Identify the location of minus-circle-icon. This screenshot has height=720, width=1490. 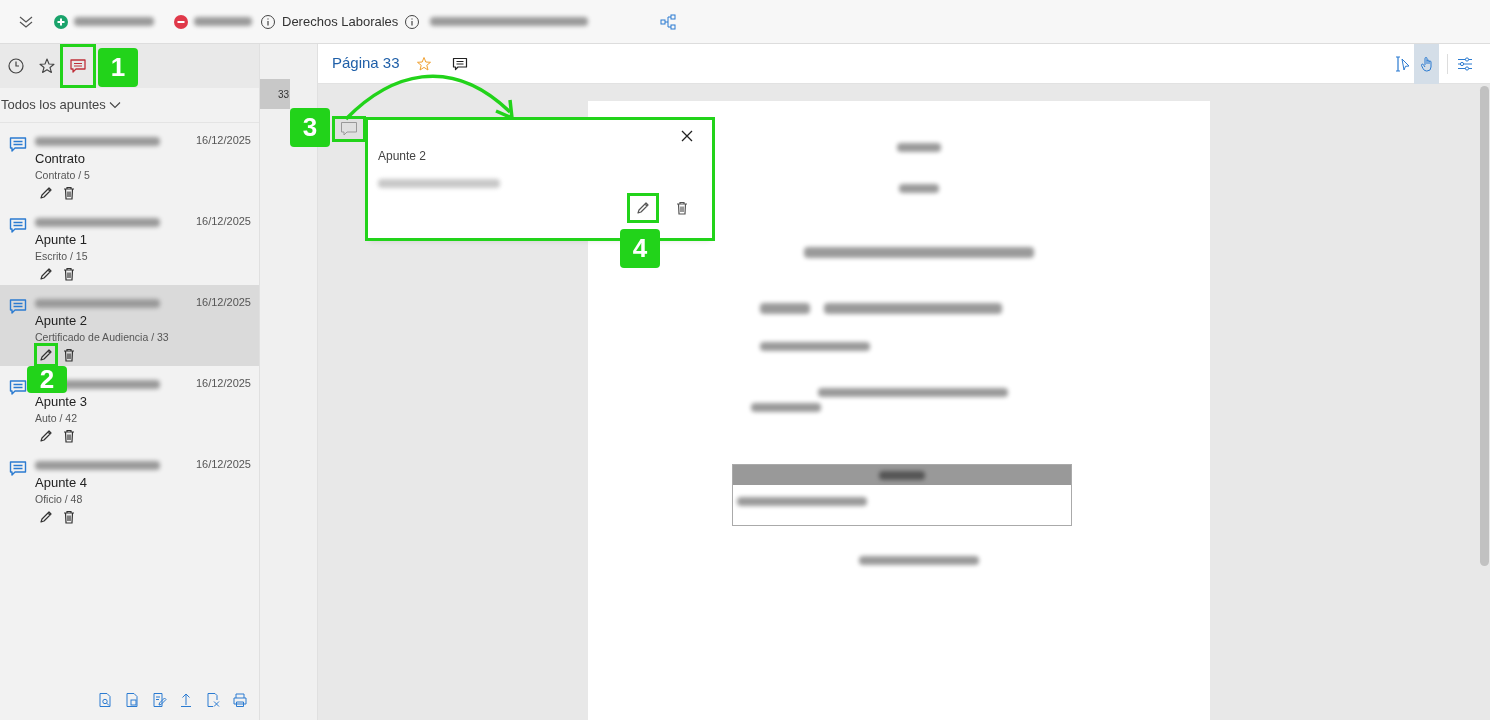
(181, 21).